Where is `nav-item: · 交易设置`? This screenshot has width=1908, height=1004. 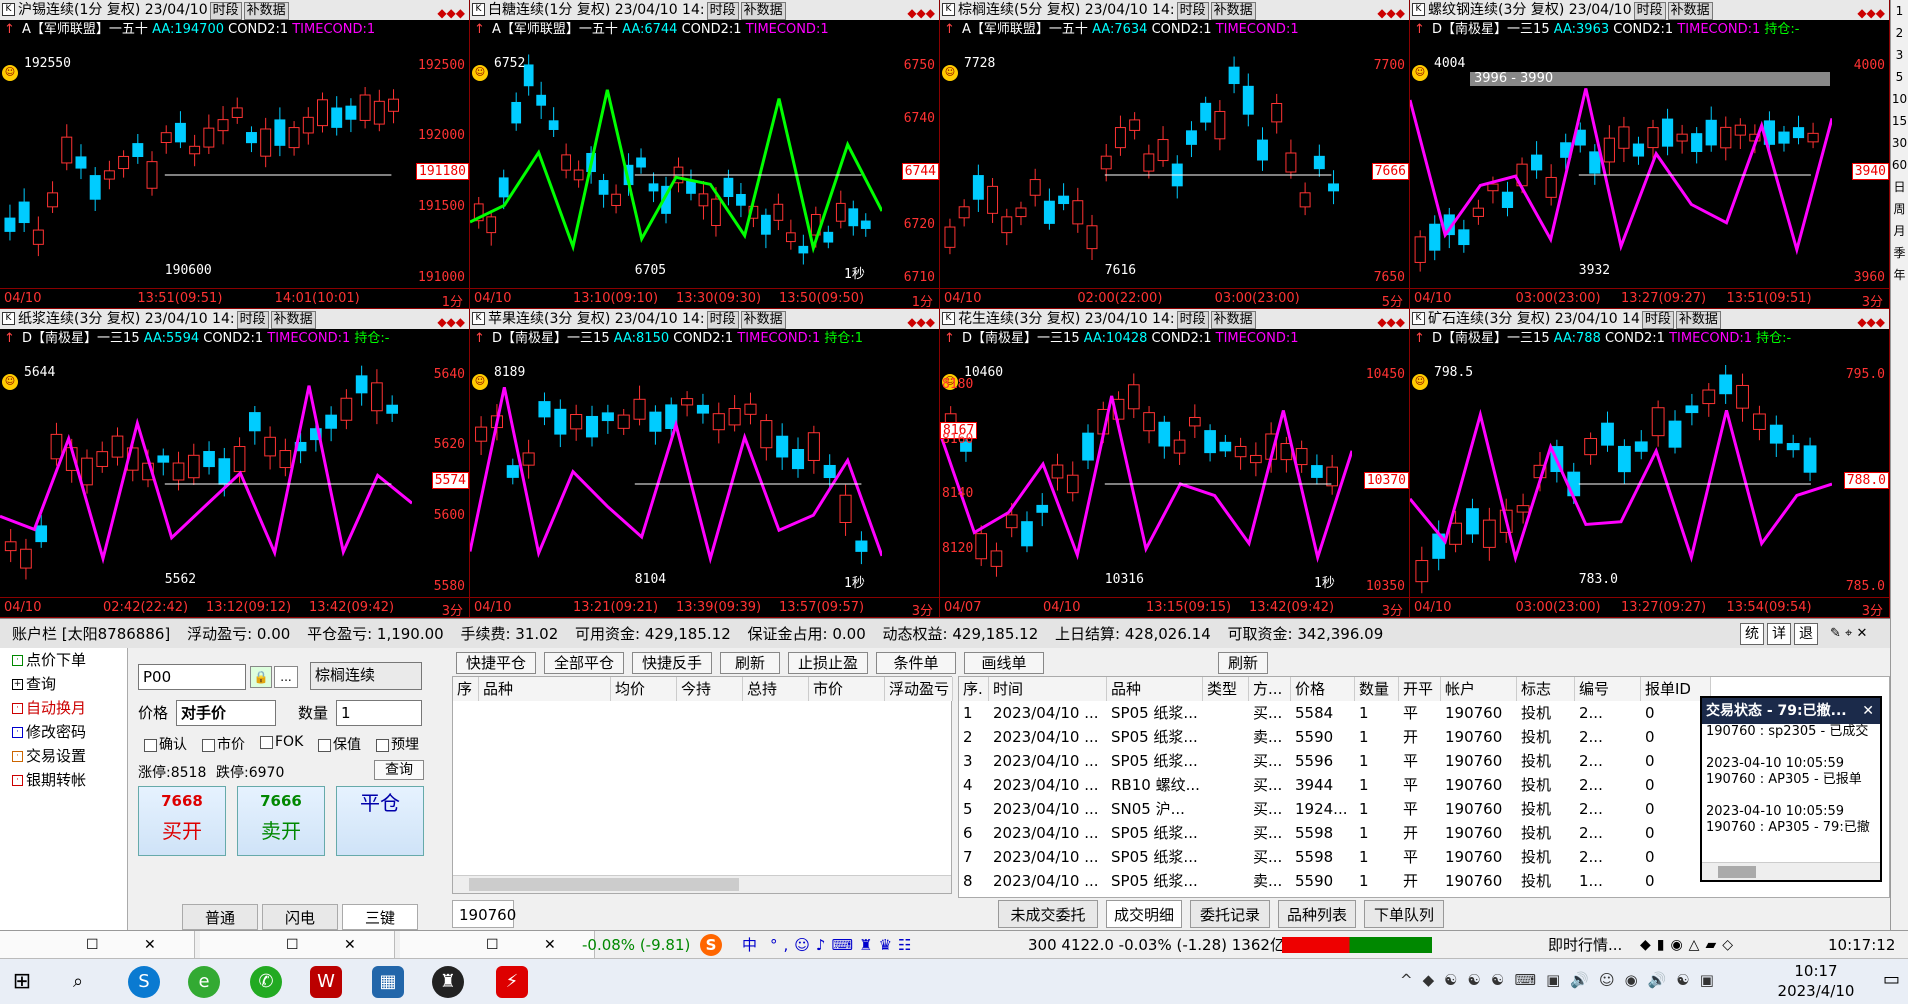 nav-item: · 交易设置 is located at coordinates (63, 756).